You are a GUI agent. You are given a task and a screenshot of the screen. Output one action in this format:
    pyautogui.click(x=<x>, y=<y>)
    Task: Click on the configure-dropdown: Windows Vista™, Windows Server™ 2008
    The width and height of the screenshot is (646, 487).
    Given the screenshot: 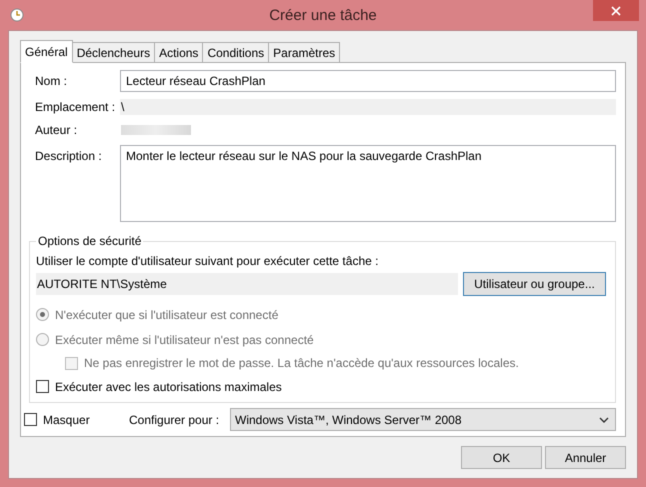 What is the action you would take?
    pyautogui.click(x=423, y=419)
    